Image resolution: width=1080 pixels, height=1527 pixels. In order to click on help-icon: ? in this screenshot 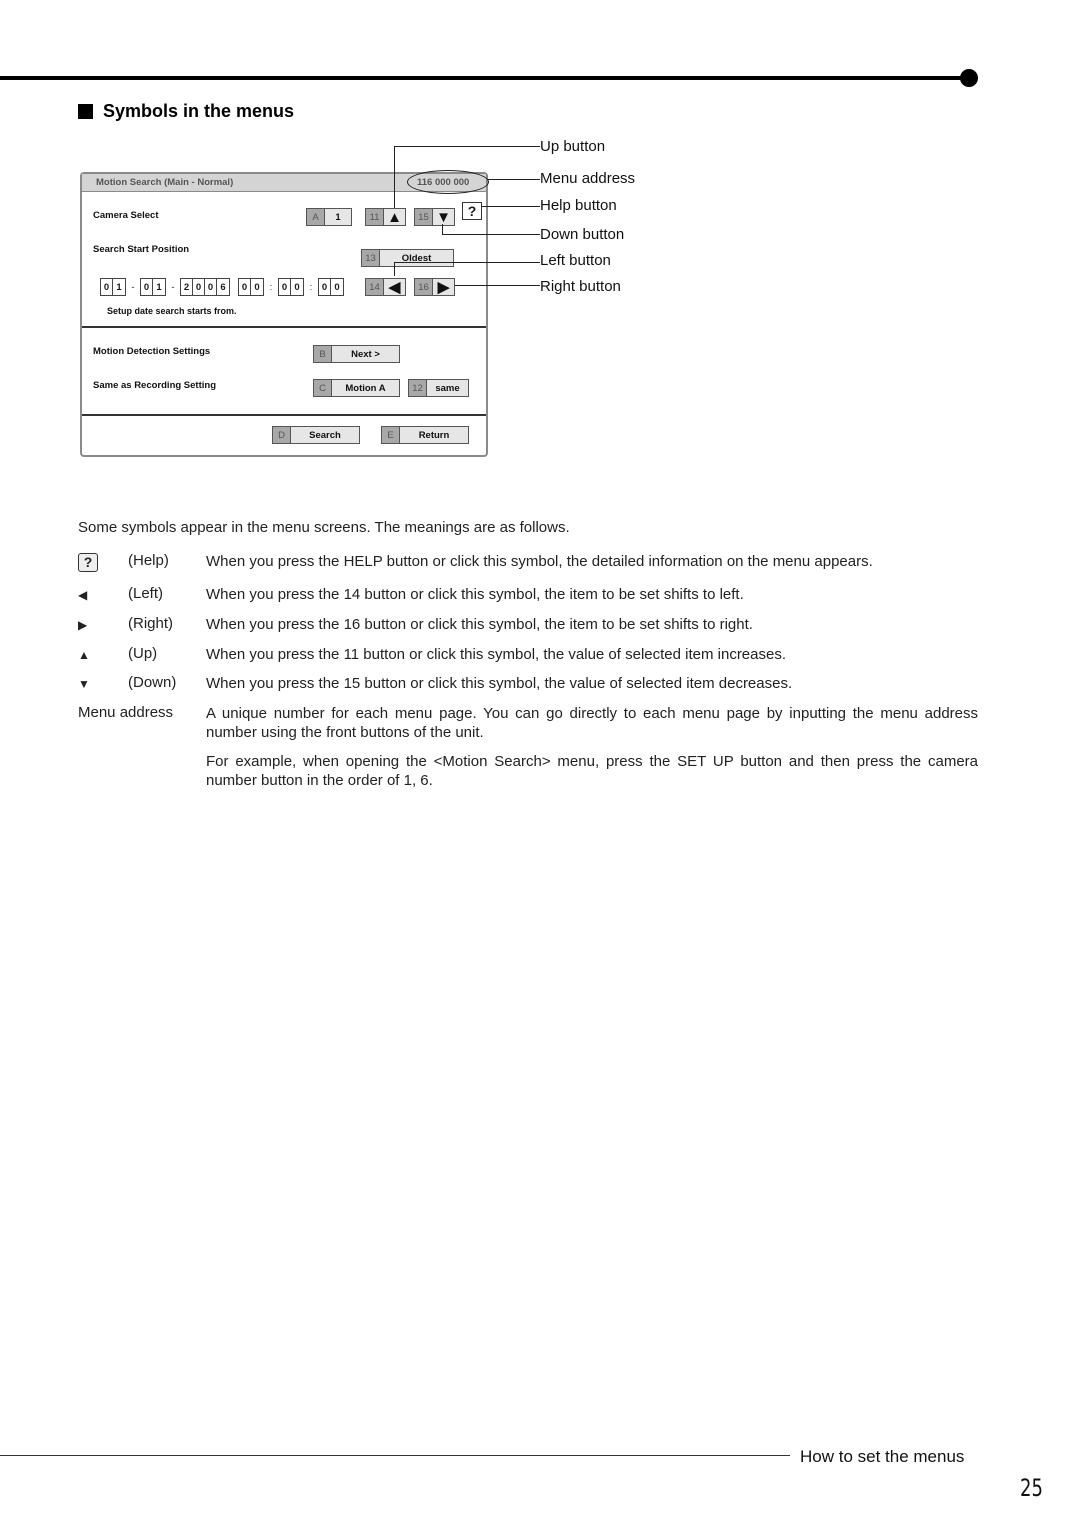, I will do `click(89, 562)`.